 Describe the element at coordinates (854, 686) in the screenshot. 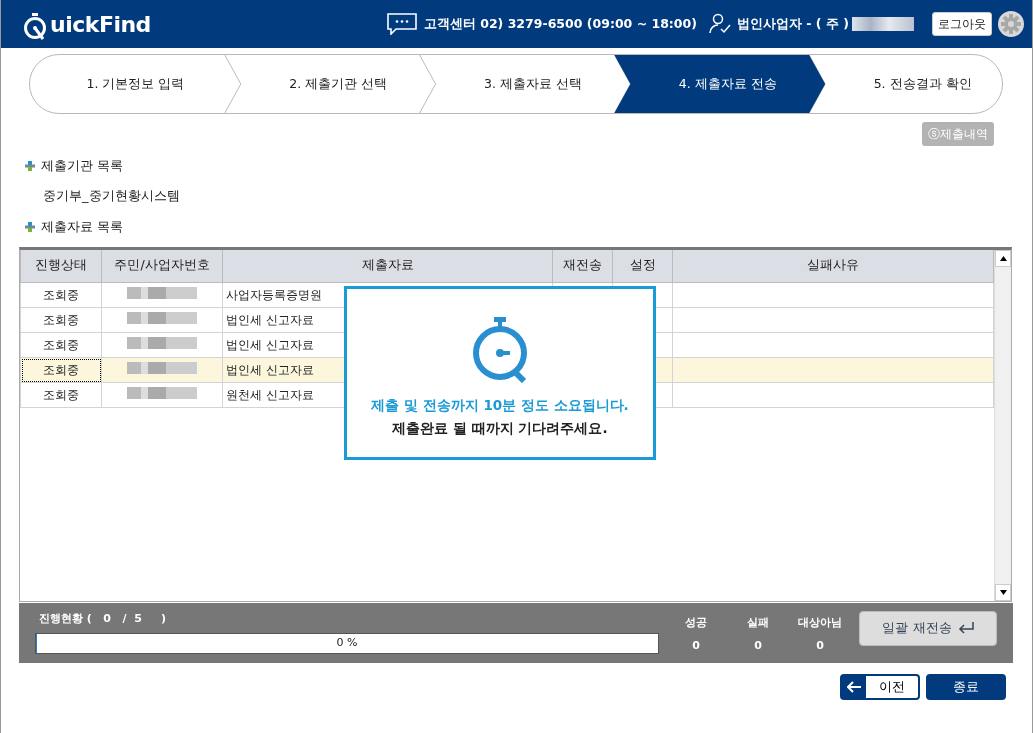

I see `back-arrow-icon` at that location.